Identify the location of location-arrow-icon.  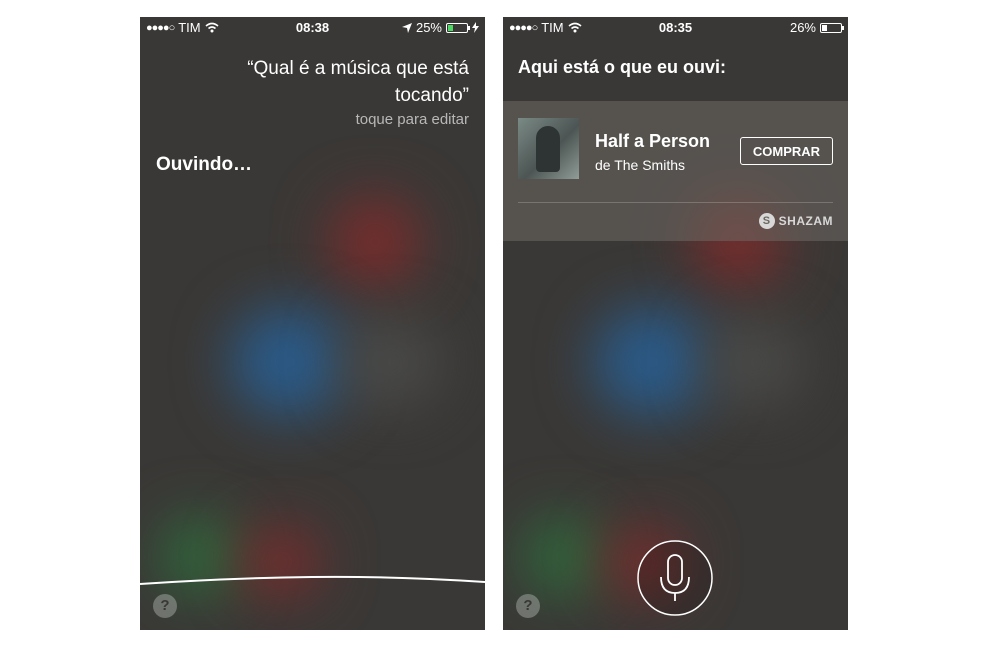
(406, 27).